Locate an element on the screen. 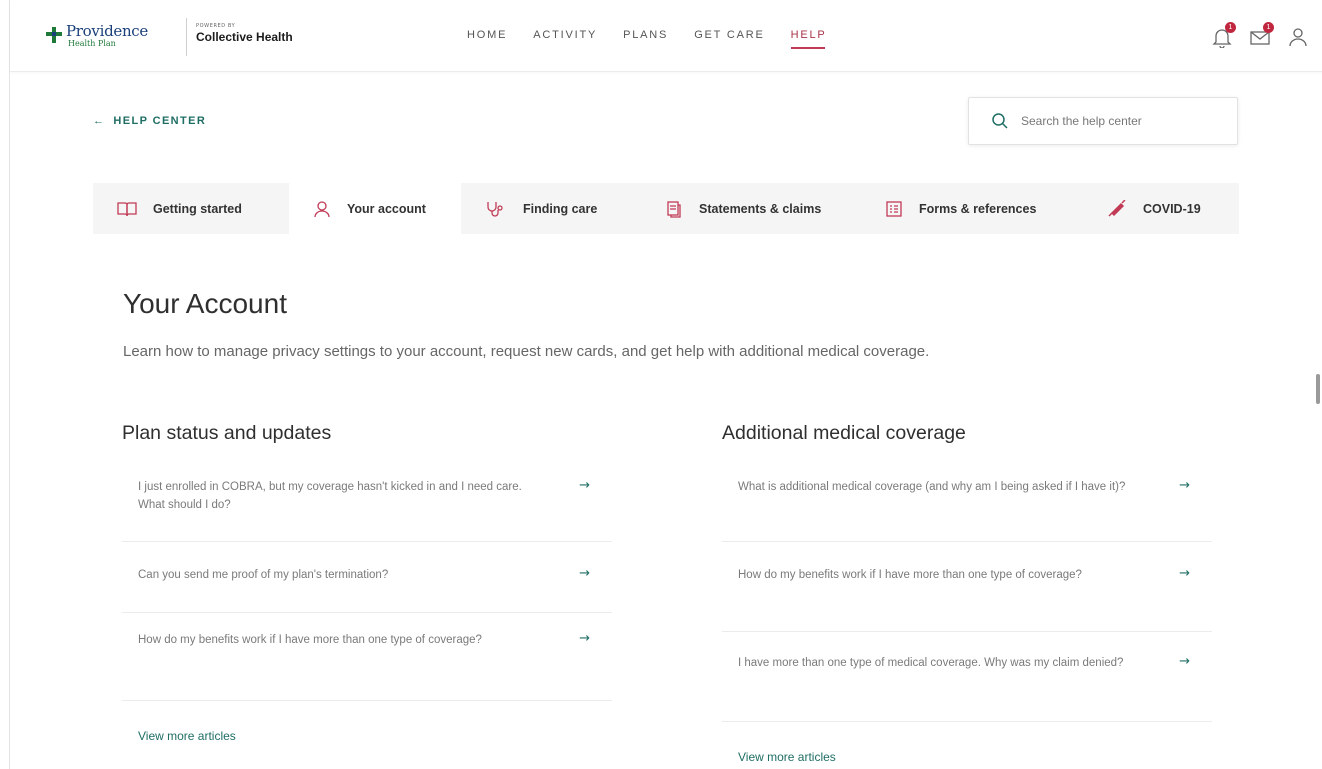 The height and width of the screenshot is (769, 1322). arrow-left-icon: ← is located at coordinates (99, 121).